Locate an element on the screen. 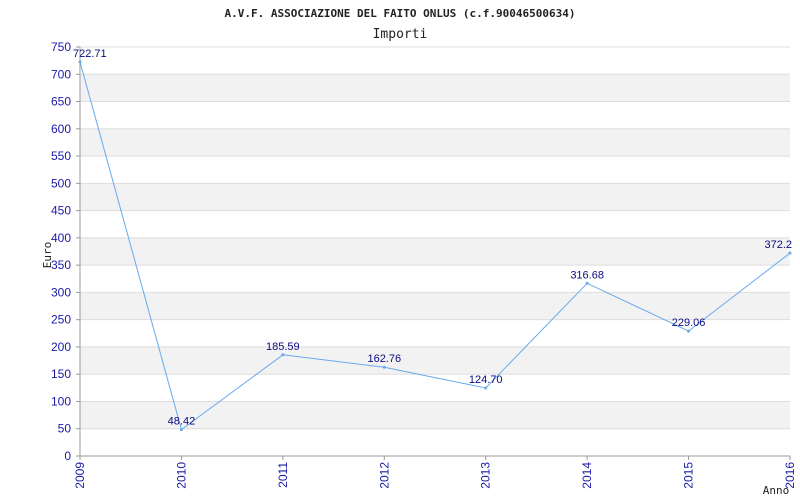 The width and height of the screenshot is (800, 500). y-axis-label: Euro is located at coordinates (47, 255).